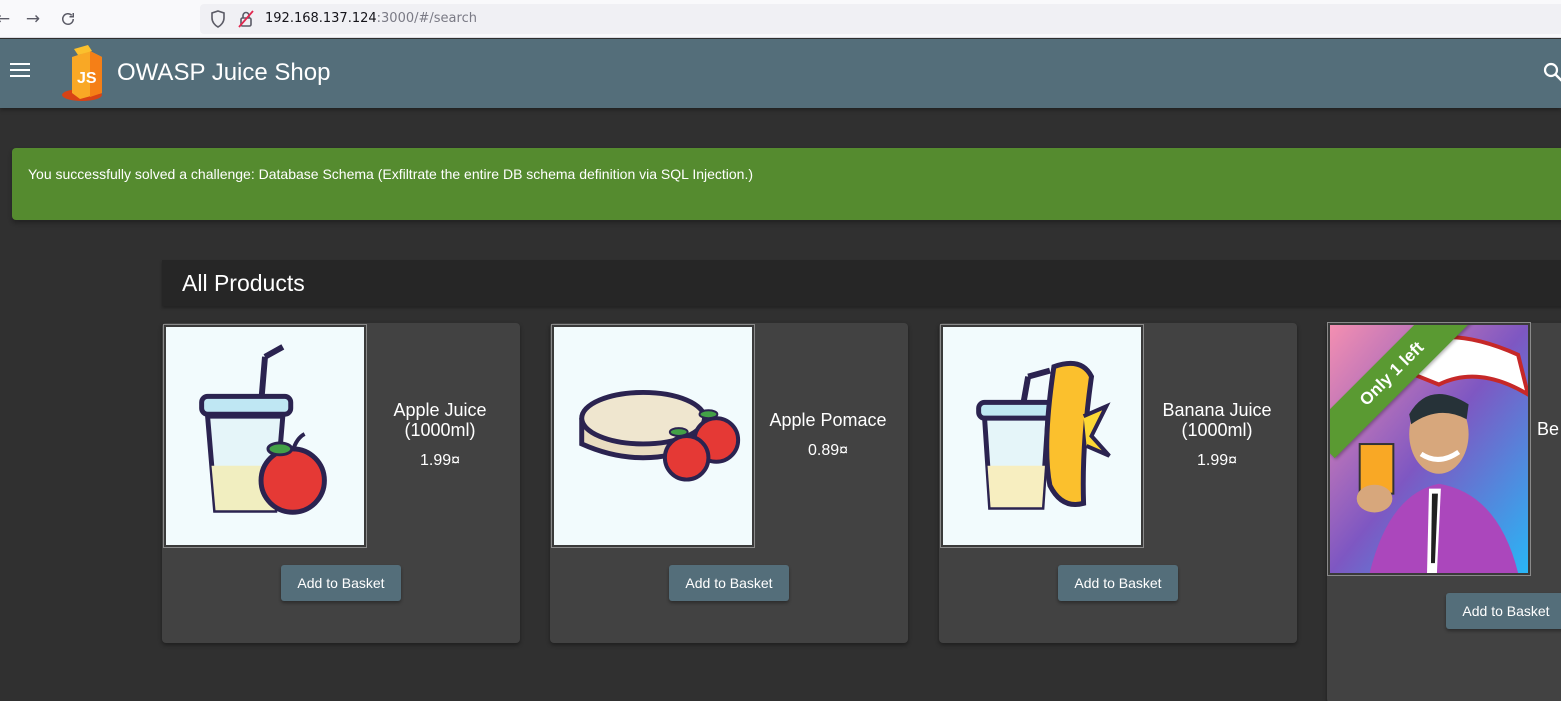 This screenshot has height=701, width=1561. Describe the element at coordinates (827, 420) in the screenshot. I see `product-name: Apple Pomace` at that location.